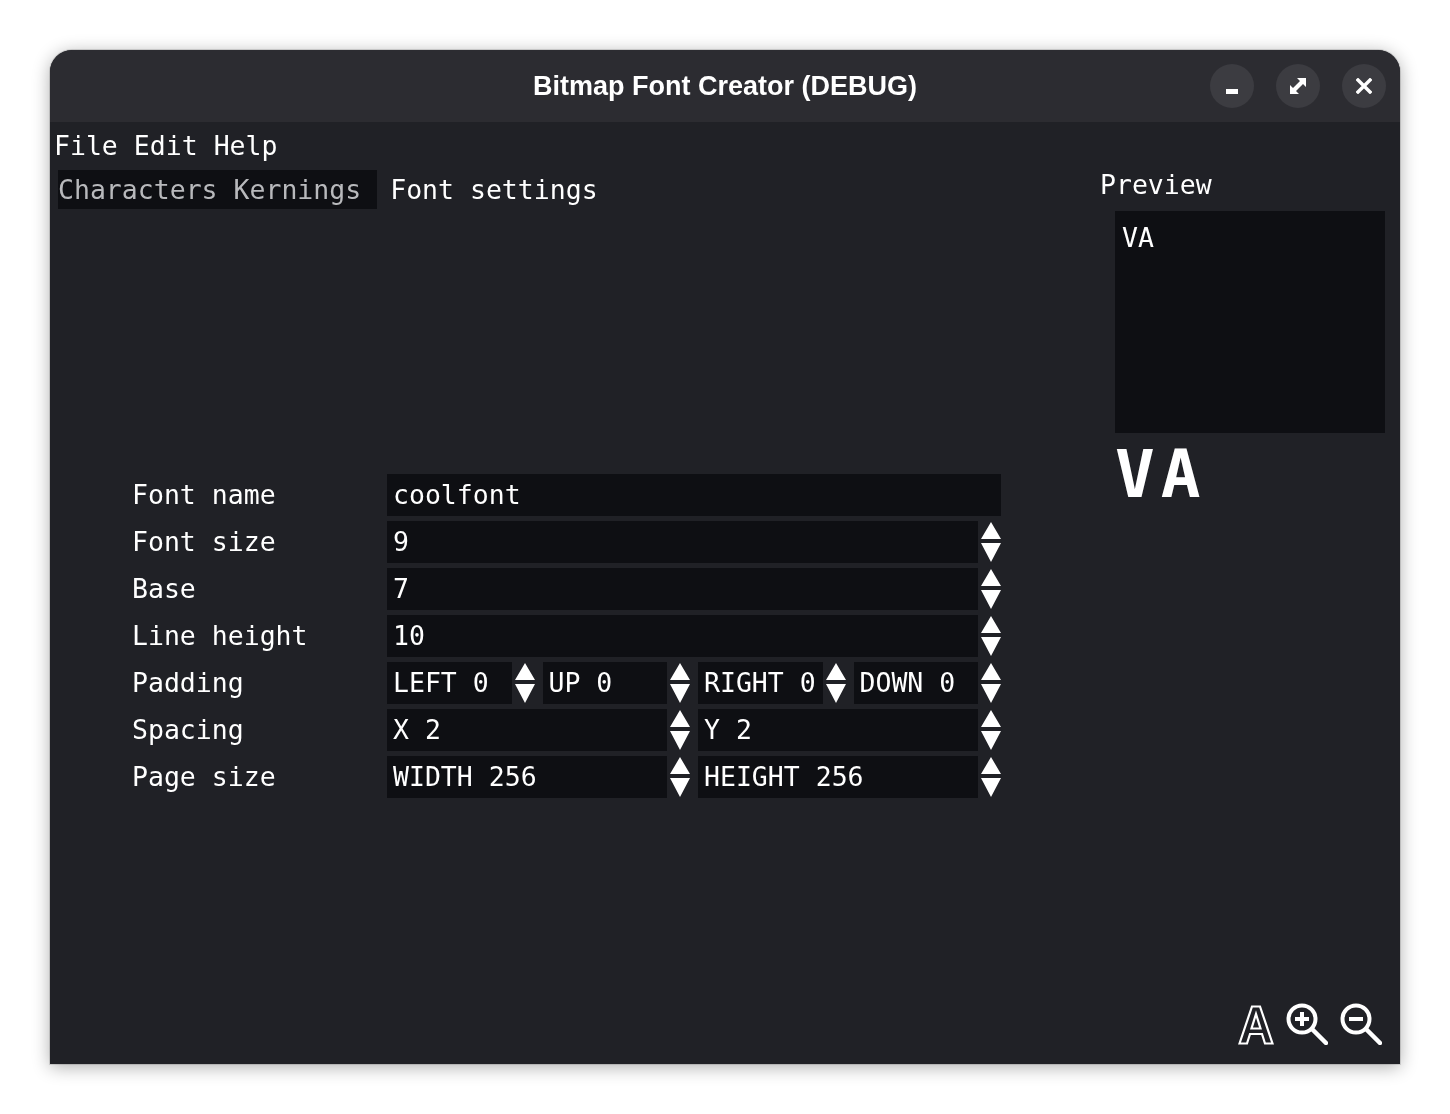 This screenshot has width=1450, height=1114. Describe the element at coordinates (694, 495) in the screenshot. I see `text-field: coolfont` at that location.